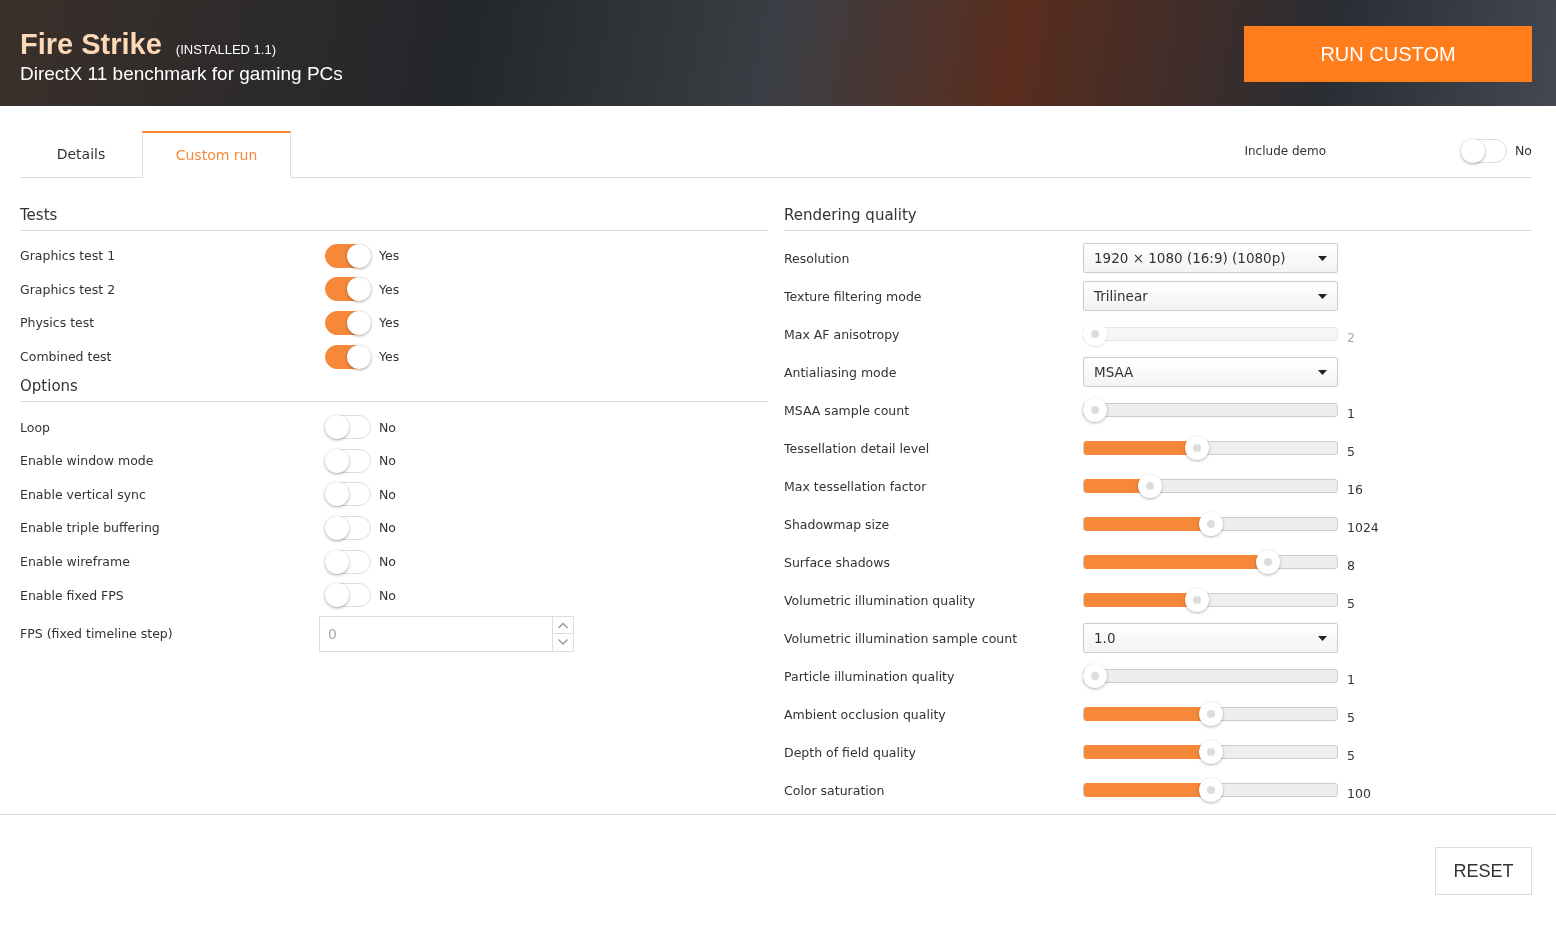 Image resolution: width=1556 pixels, height=938 pixels. Describe the element at coordinates (226, 49) in the screenshot. I see `version-text: (INSTALLED 1.1)` at that location.